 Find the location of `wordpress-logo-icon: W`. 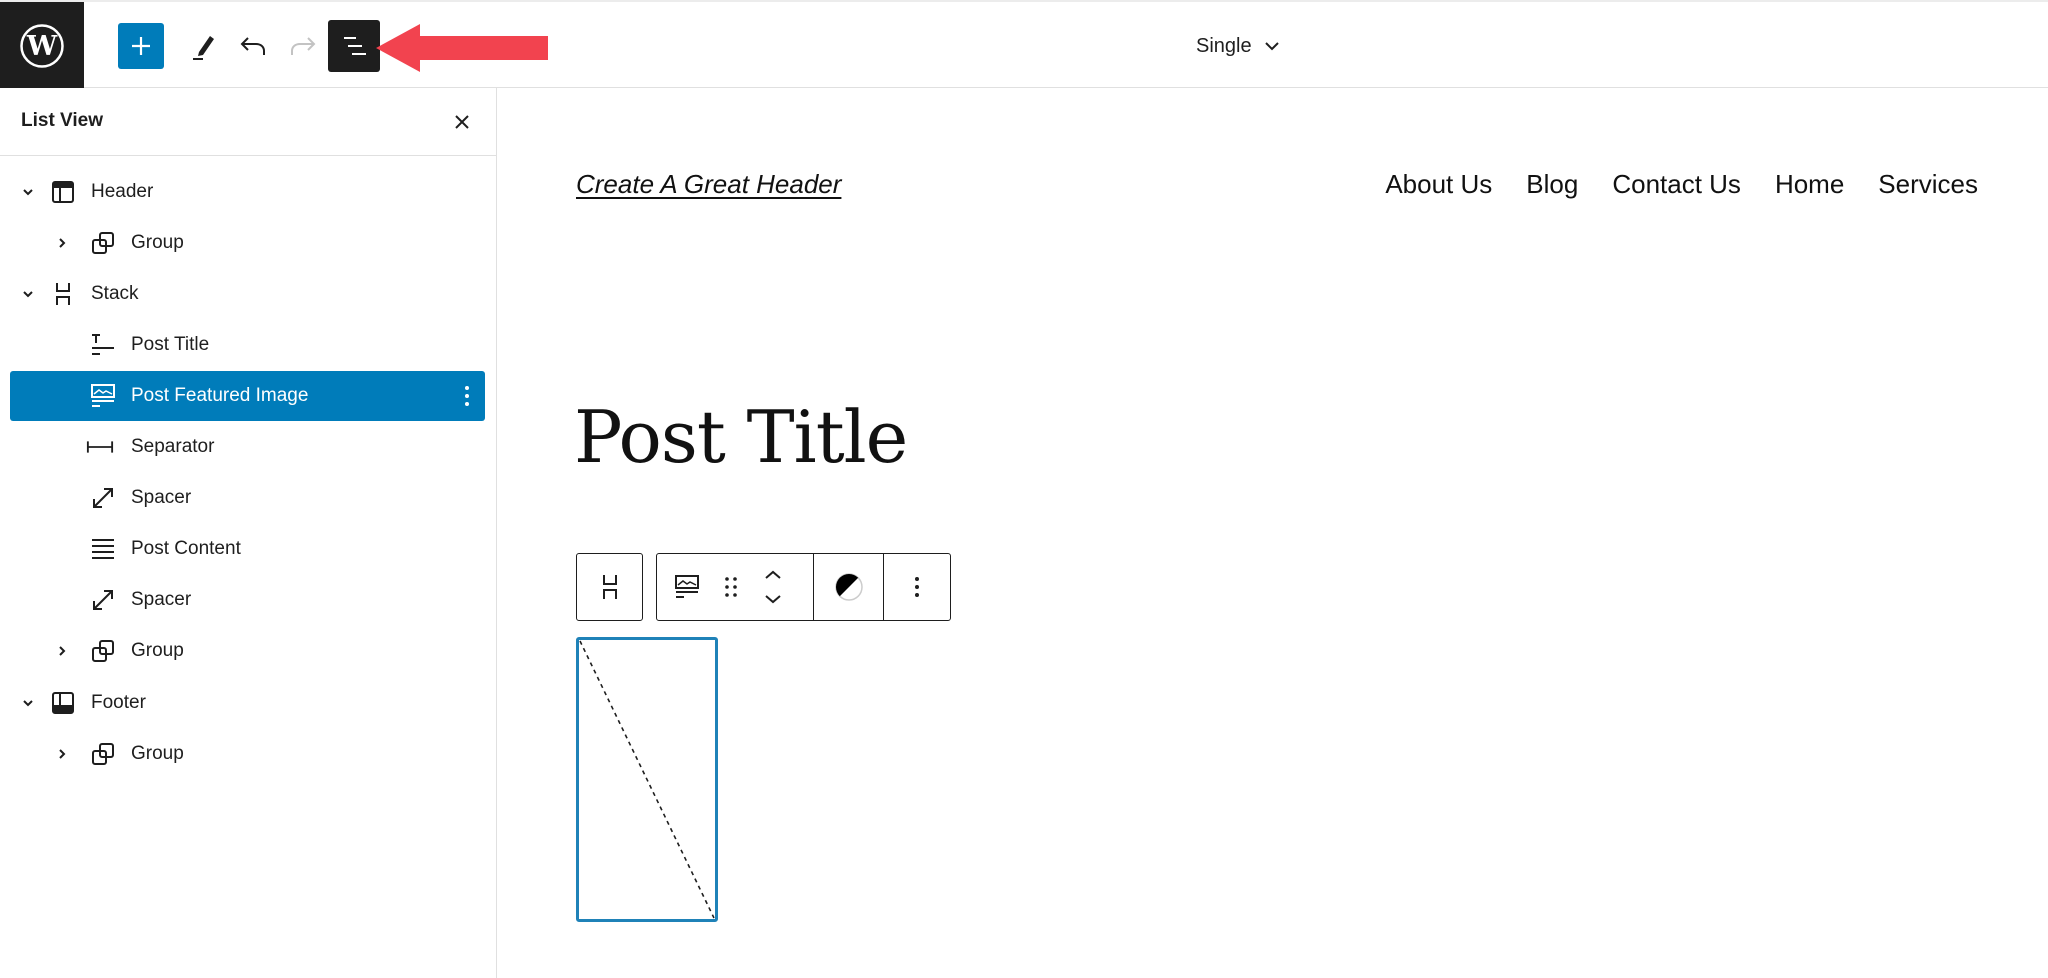

wordpress-logo-icon: W is located at coordinates (42, 46).